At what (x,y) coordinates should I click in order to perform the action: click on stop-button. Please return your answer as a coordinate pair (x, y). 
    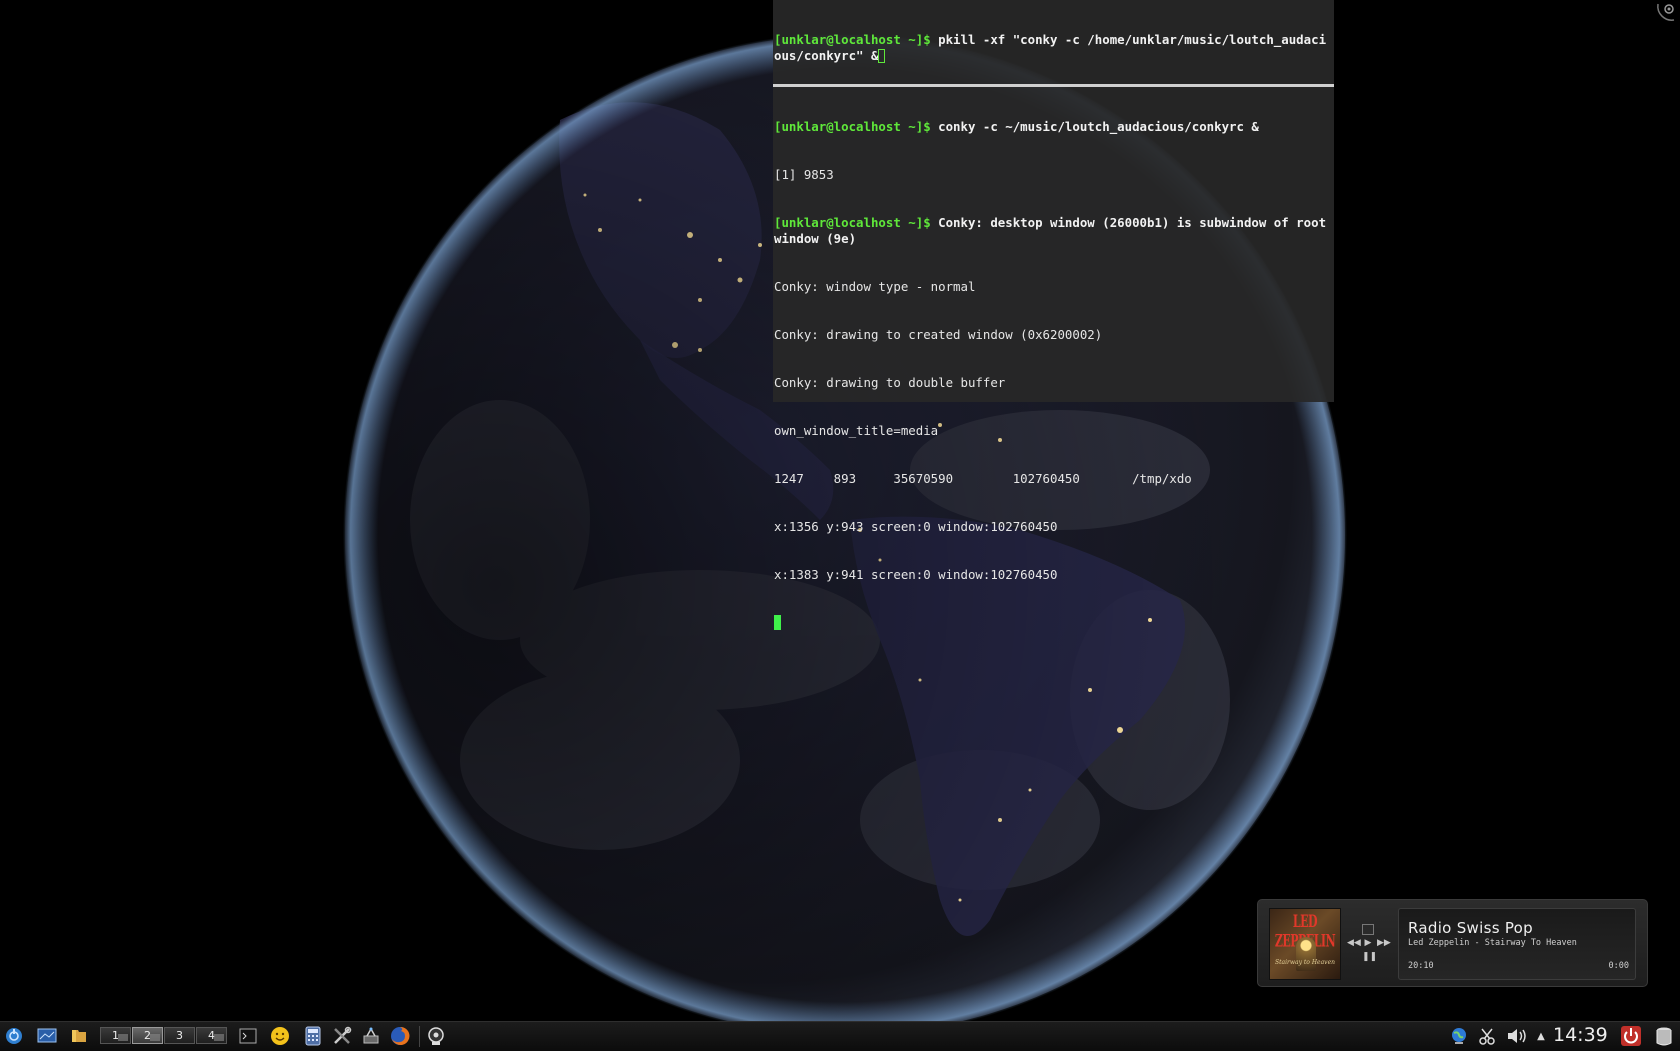
    Looking at the image, I should click on (1368, 929).